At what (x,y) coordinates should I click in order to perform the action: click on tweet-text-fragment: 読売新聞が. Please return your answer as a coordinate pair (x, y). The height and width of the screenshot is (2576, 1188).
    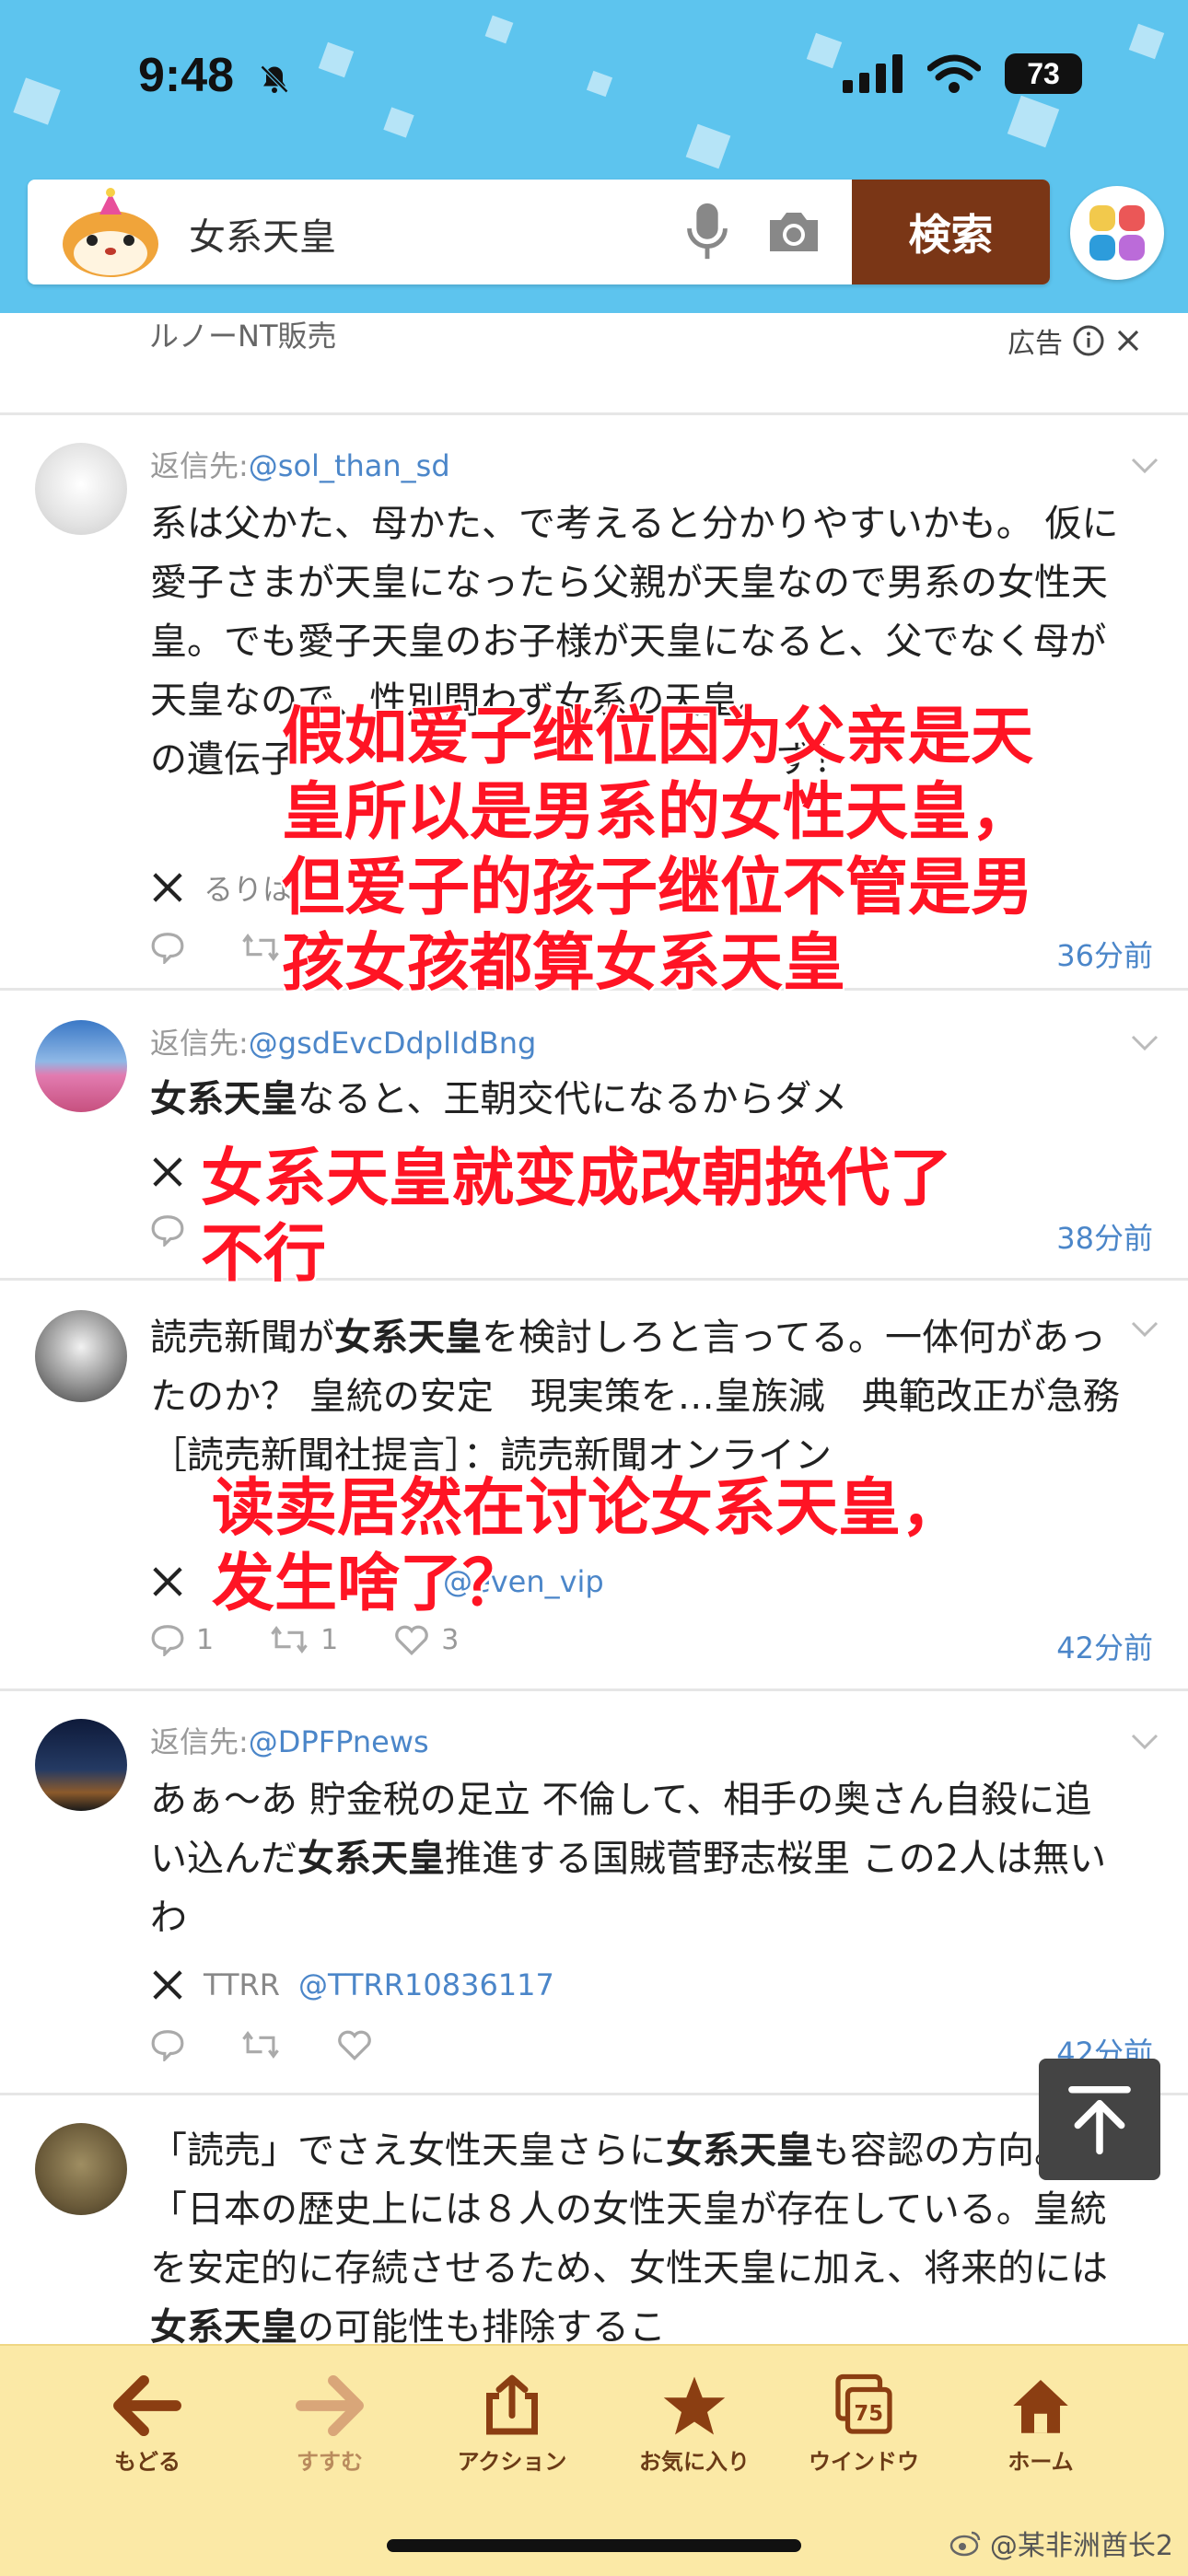
    Looking at the image, I should click on (242, 1338).